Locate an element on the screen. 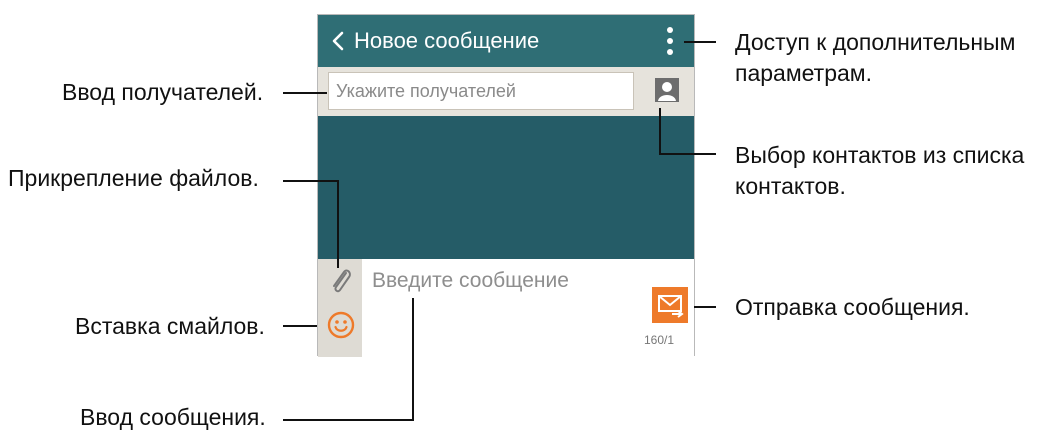 This screenshot has width=1048, height=432. callout-message: Ввод сообщения. is located at coordinates (173, 417).